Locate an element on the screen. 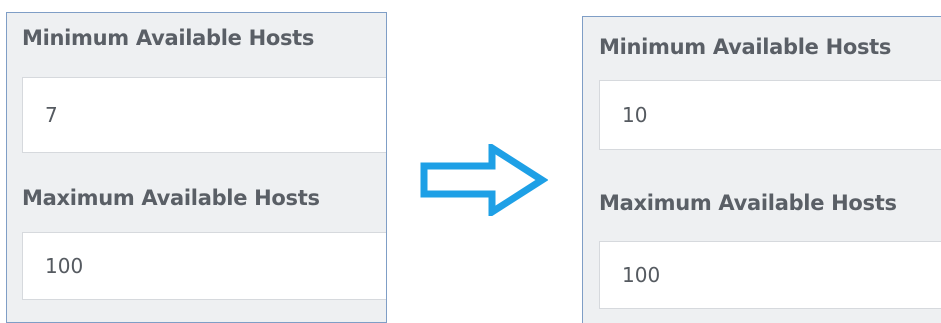 This screenshot has height=323, width=941. min-available-hosts-value: 10 is located at coordinates (635, 115).